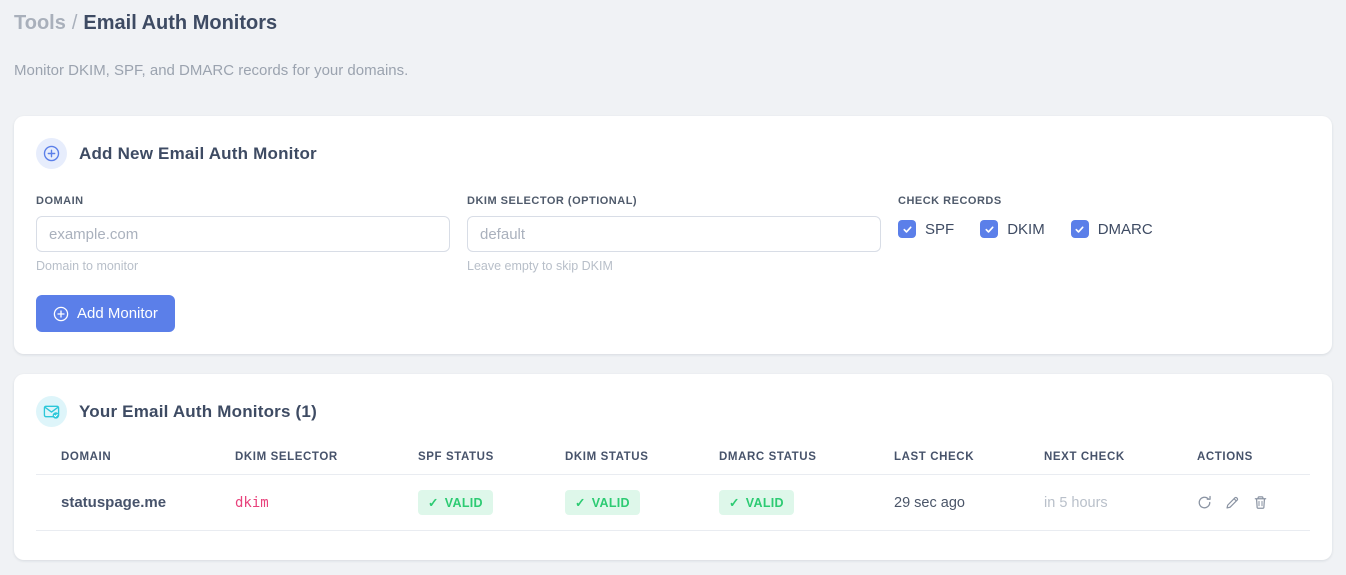 This screenshot has width=1346, height=575. I want to click on check-records-label: CHECK RECORDS, so click(950, 201).